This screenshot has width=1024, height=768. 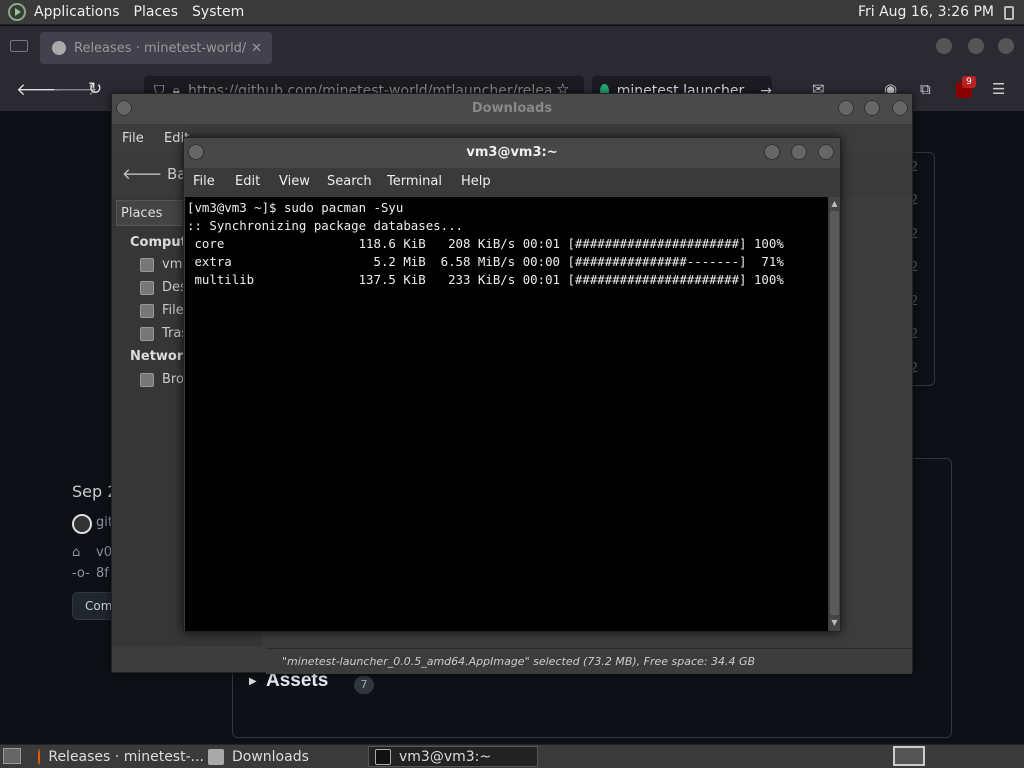 I want to click on desktop-icon, so click(x=147, y=287).